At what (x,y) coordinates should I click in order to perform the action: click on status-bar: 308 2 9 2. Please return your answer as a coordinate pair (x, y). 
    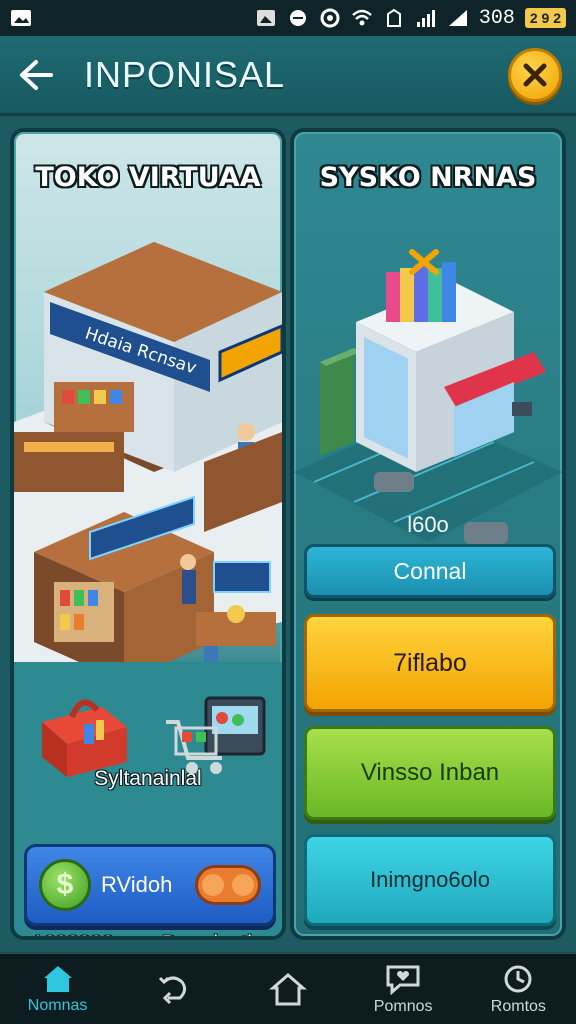
    Looking at the image, I should click on (288, 18).